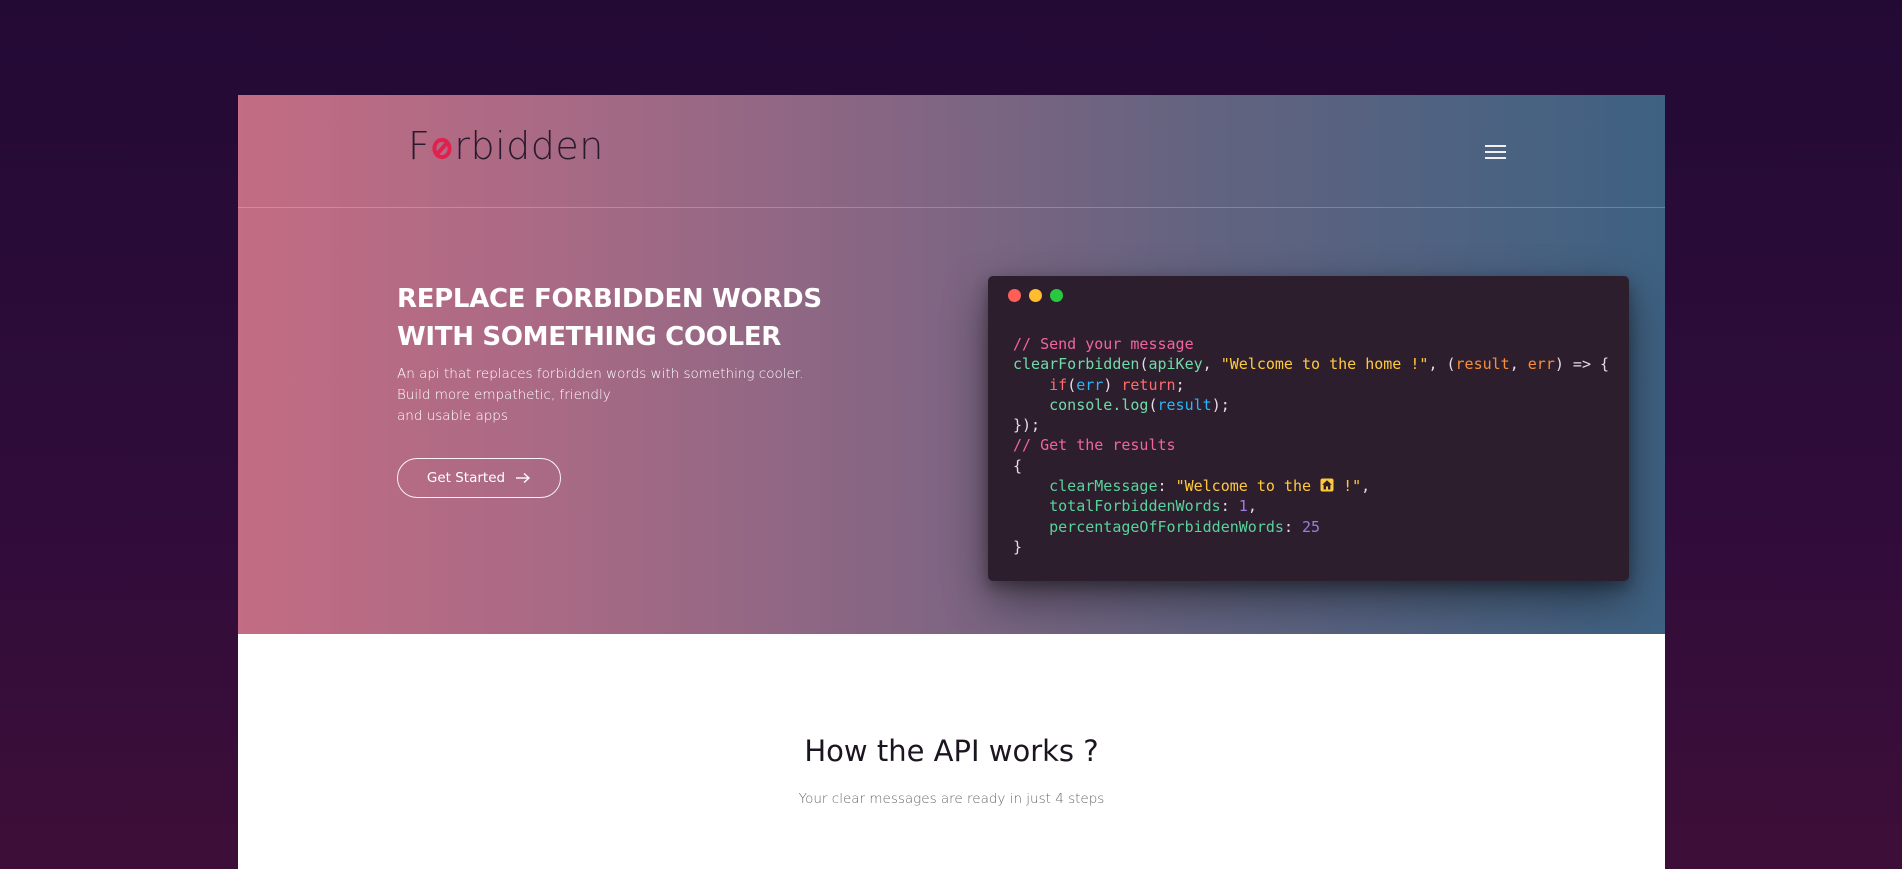 Image resolution: width=1902 pixels, height=869 pixels. Describe the element at coordinates (1541, 364) in the screenshot. I see `code-arg-err: err` at that location.